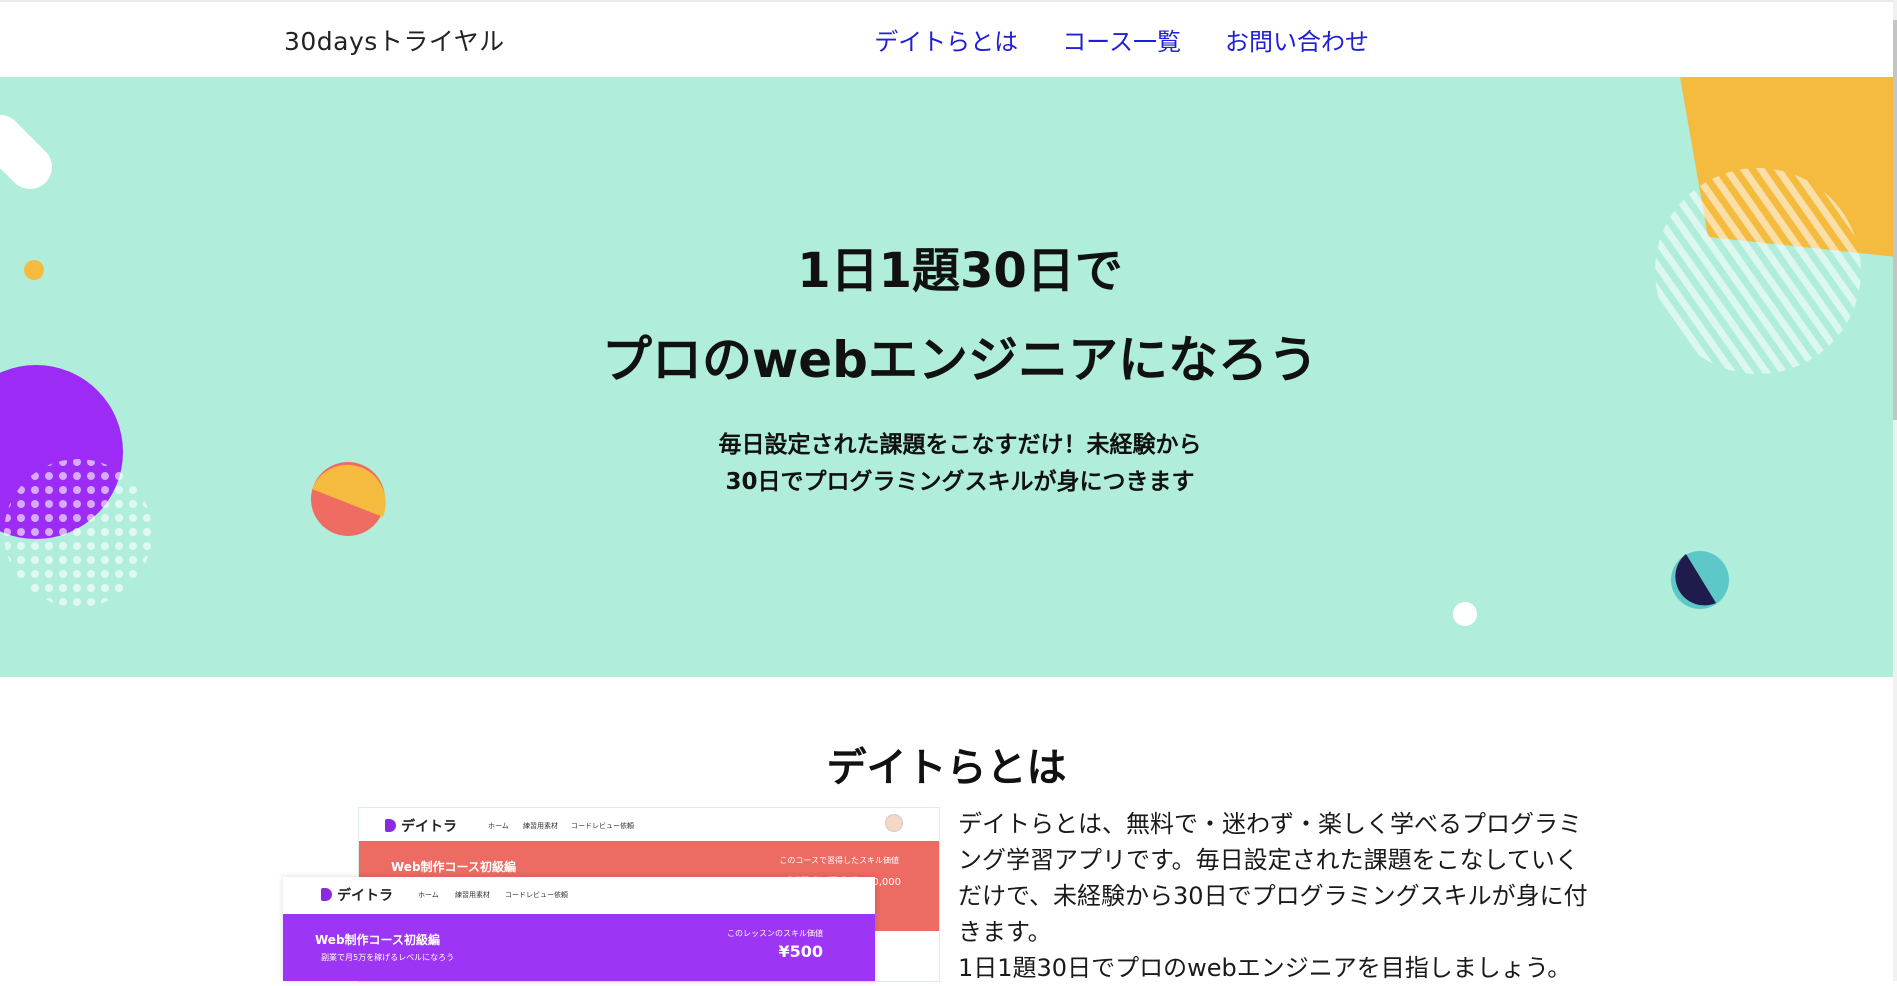  What do you see at coordinates (1700, 580) in the screenshot?
I see `navy-teal-circle-shape` at bounding box center [1700, 580].